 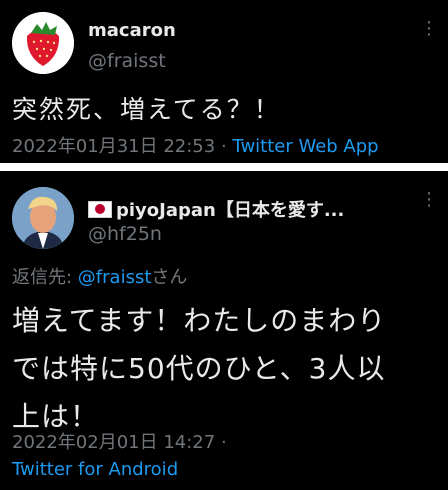 What do you see at coordinates (45, 277) in the screenshot?
I see `reply-prefix: 返信先:` at bounding box center [45, 277].